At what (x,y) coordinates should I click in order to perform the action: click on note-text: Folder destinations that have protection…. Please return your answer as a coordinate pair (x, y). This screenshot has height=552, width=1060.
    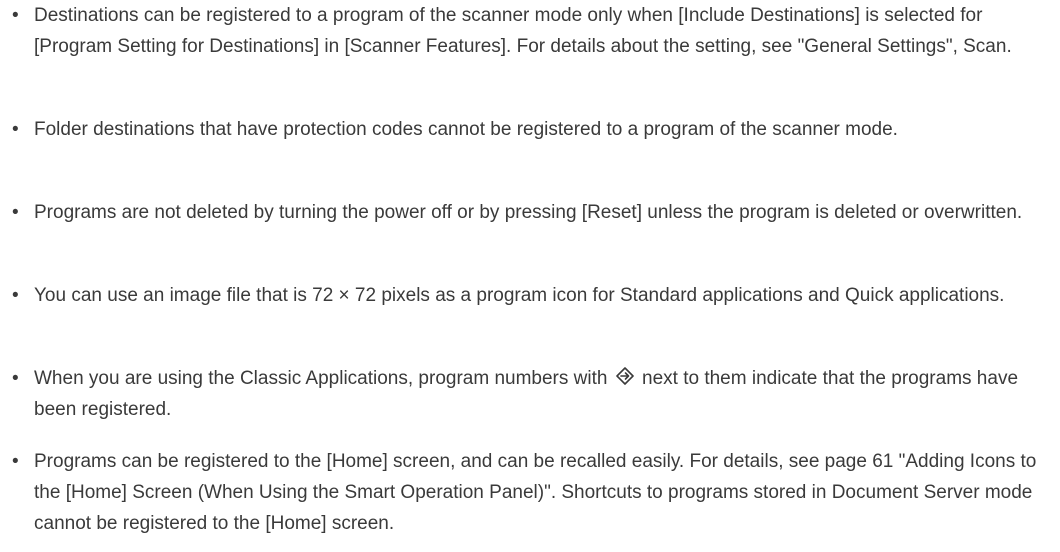
    Looking at the image, I should click on (466, 129).